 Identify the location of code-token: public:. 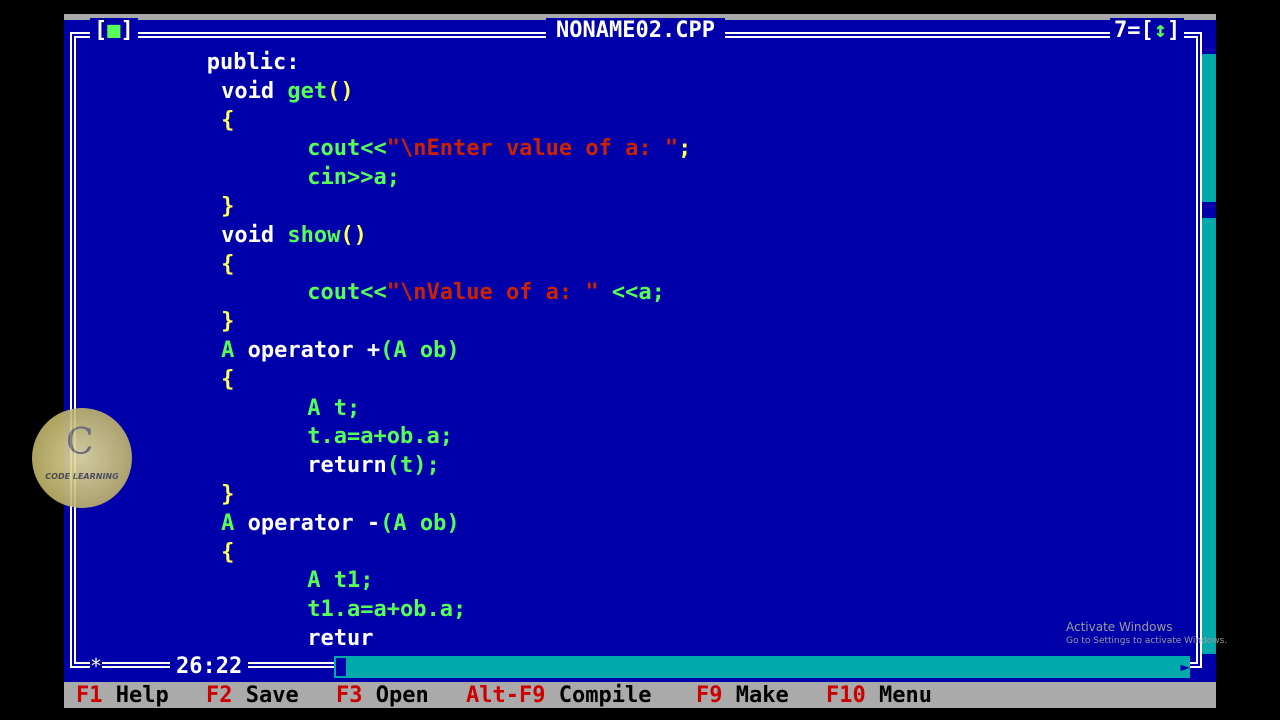
(253, 62).